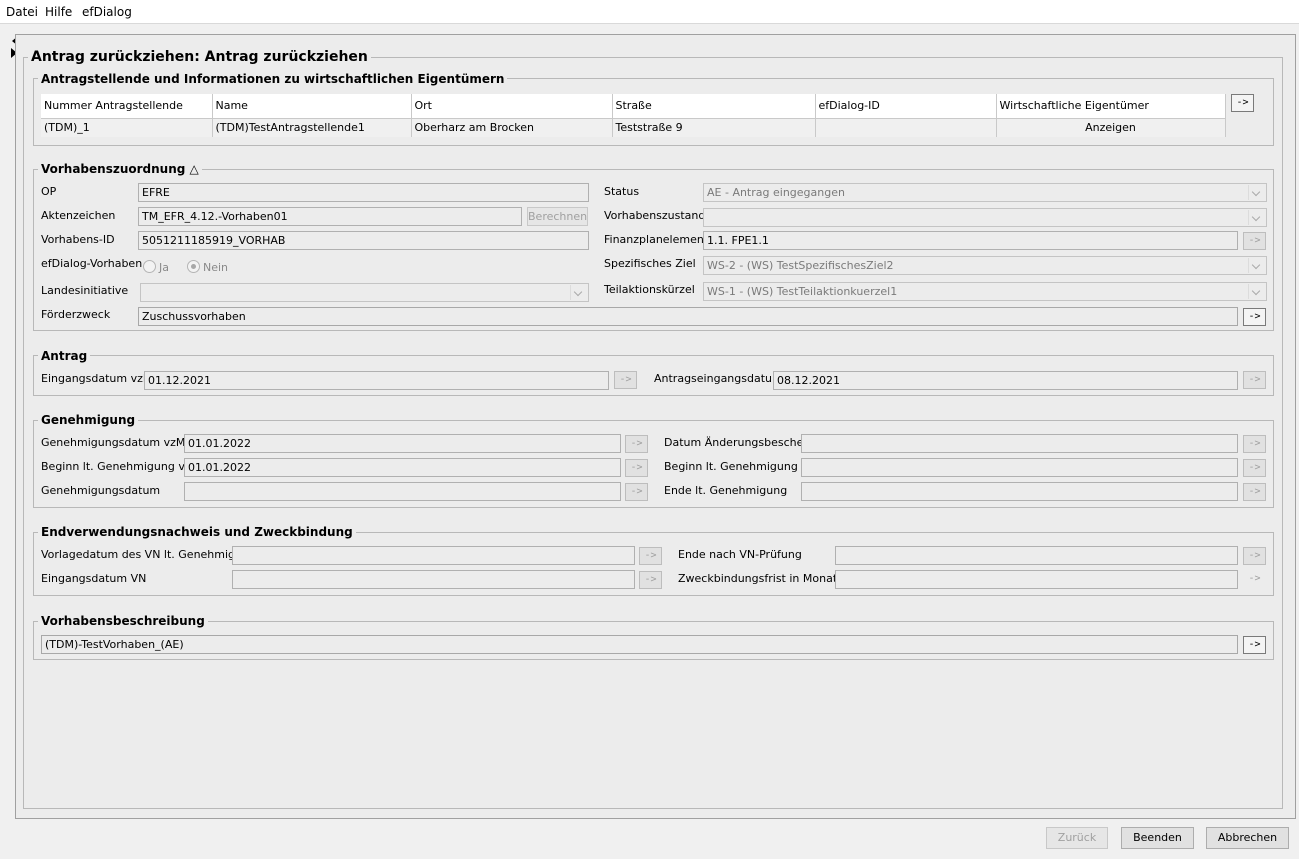 The height and width of the screenshot is (859, 1299). What do you see at coordinates (985, 291) in the screenshot?
I see `teilaktionskuerzel-select: WS-1 - (WS) TestTeilaktionkuerzel1` at bounding box center [985, 291].